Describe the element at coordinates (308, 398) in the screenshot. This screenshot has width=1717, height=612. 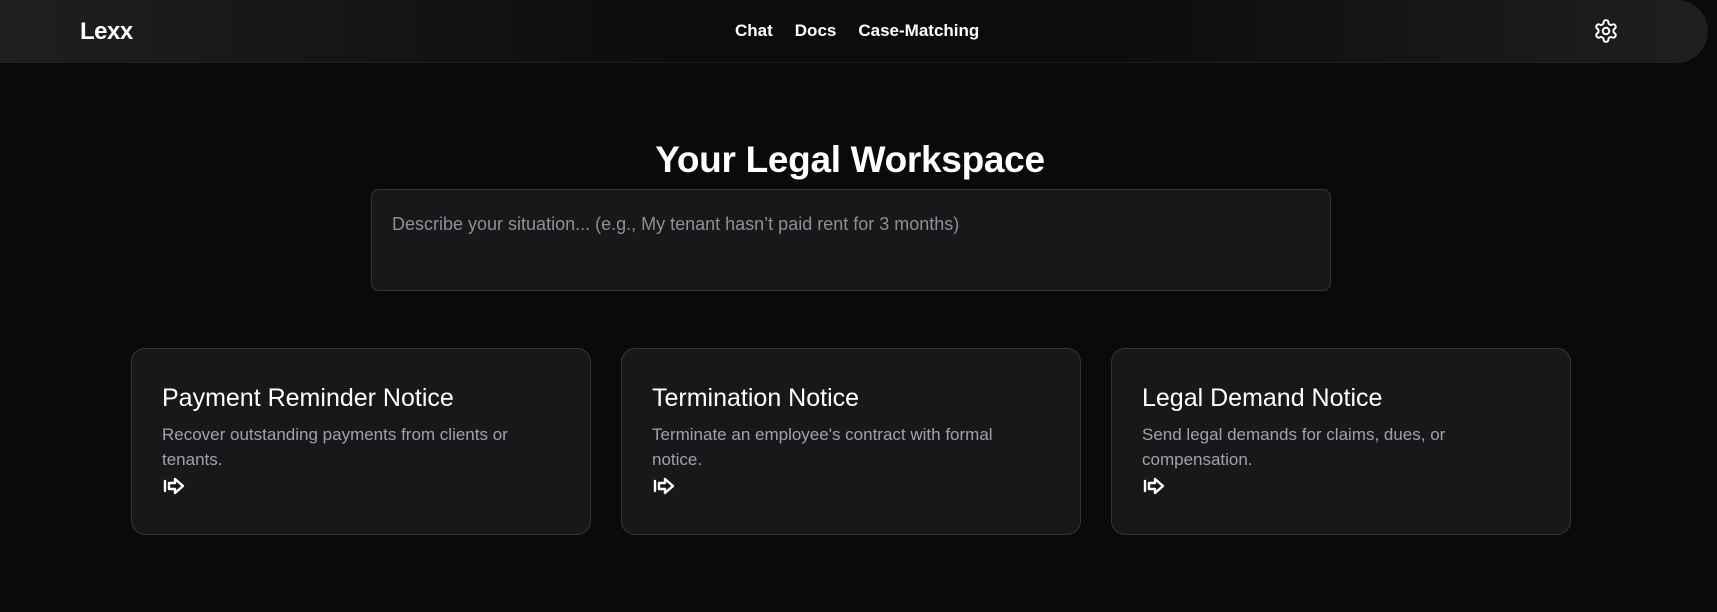
I see `card-title: Payment Reminder Notice` at that location.